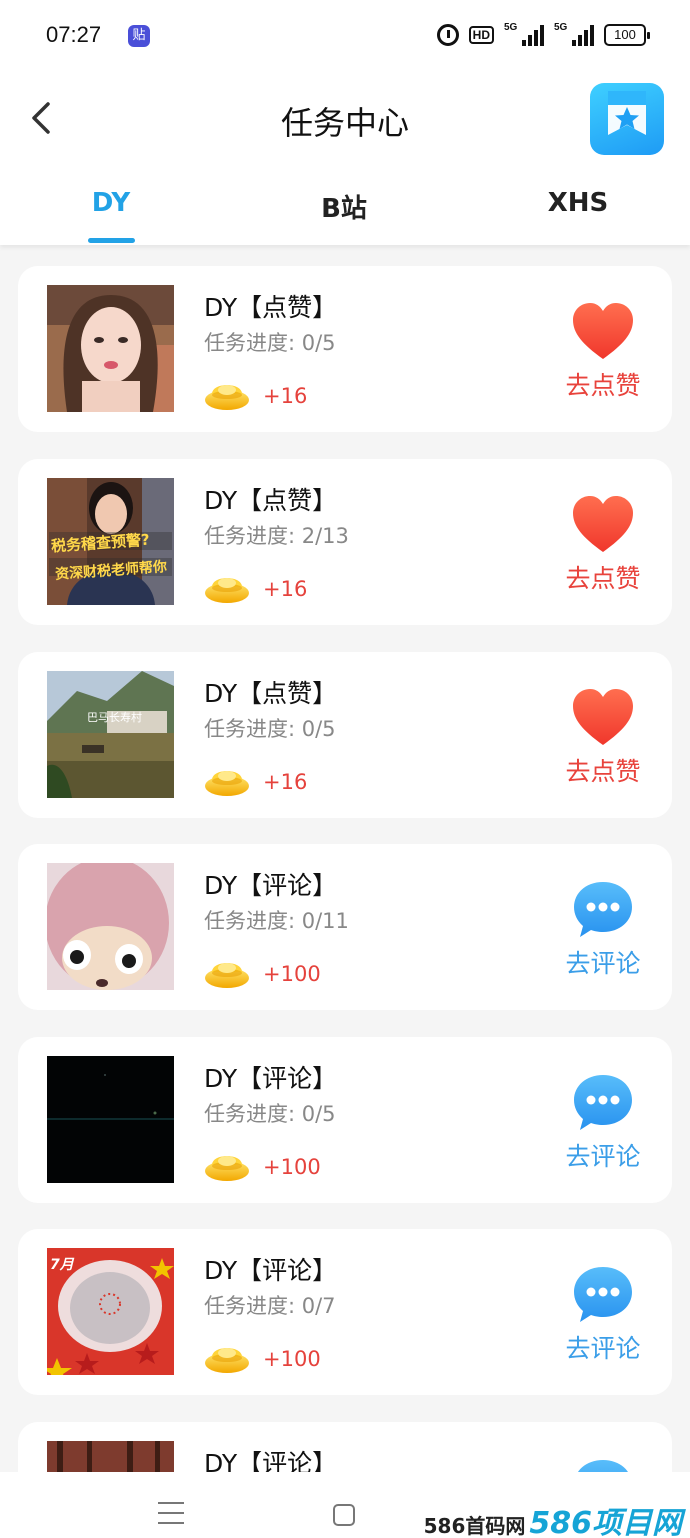 Image resolution: width=690 pixels, height=1538 pixels. What do you see at coordinates (447, 35) in the screenshot?
I see `alarm-icon` at bounding box center [447, 35].